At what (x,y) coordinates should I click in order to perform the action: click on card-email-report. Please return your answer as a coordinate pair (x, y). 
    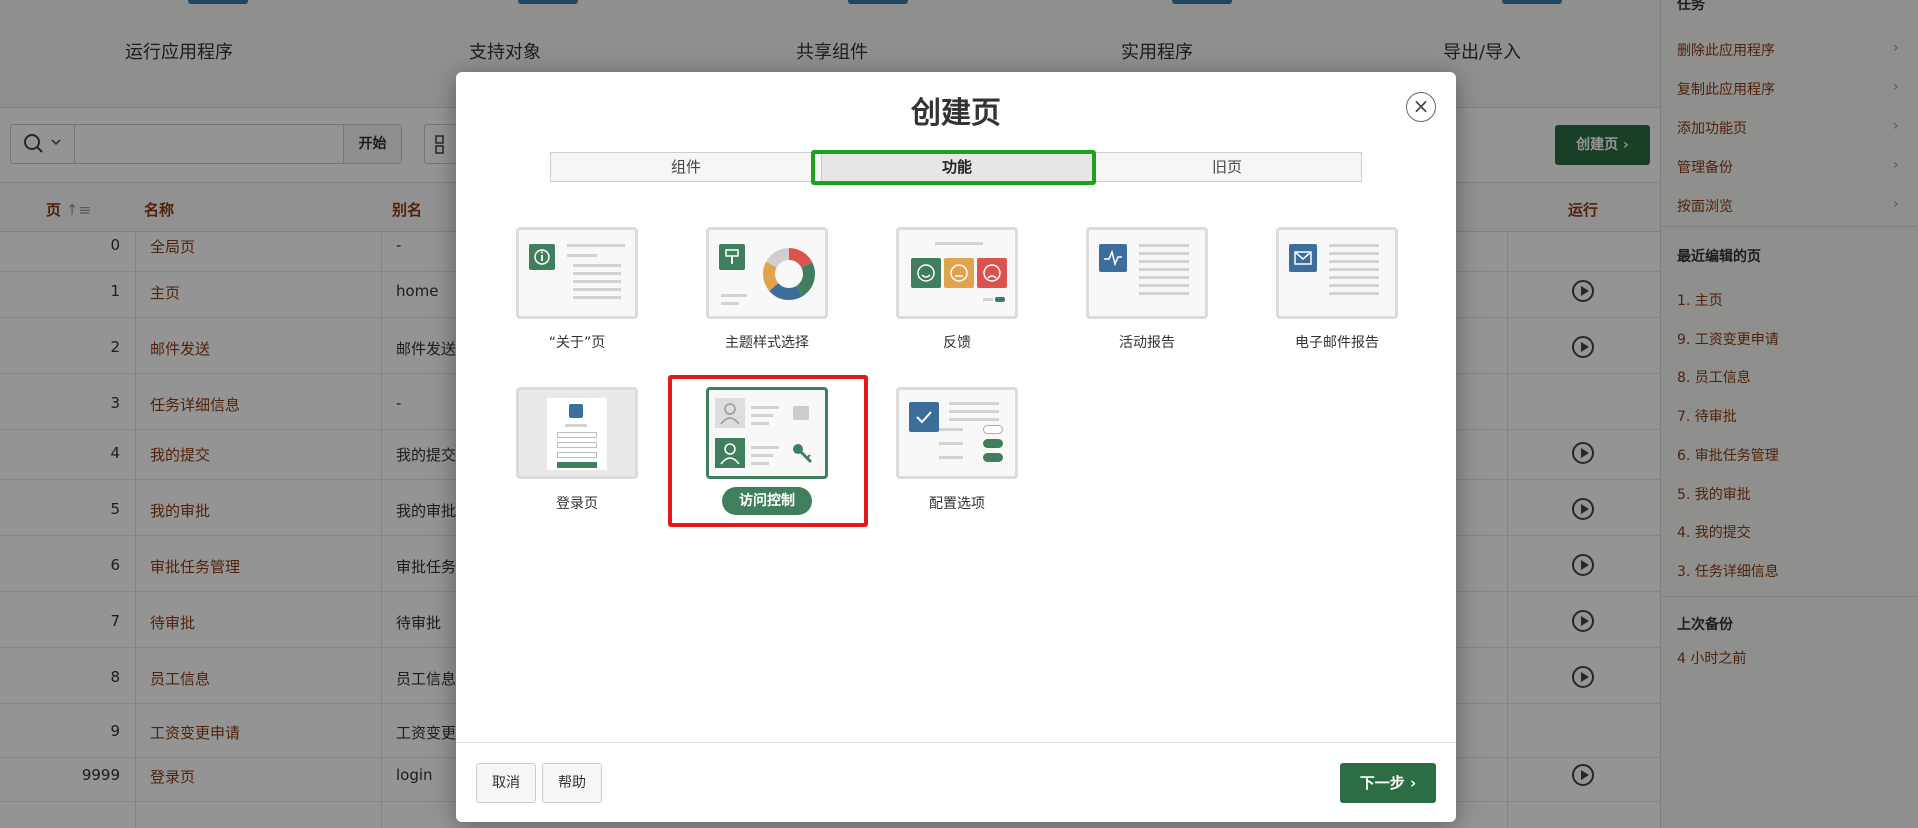
    Looking at the image, I should click on (1337, 273).